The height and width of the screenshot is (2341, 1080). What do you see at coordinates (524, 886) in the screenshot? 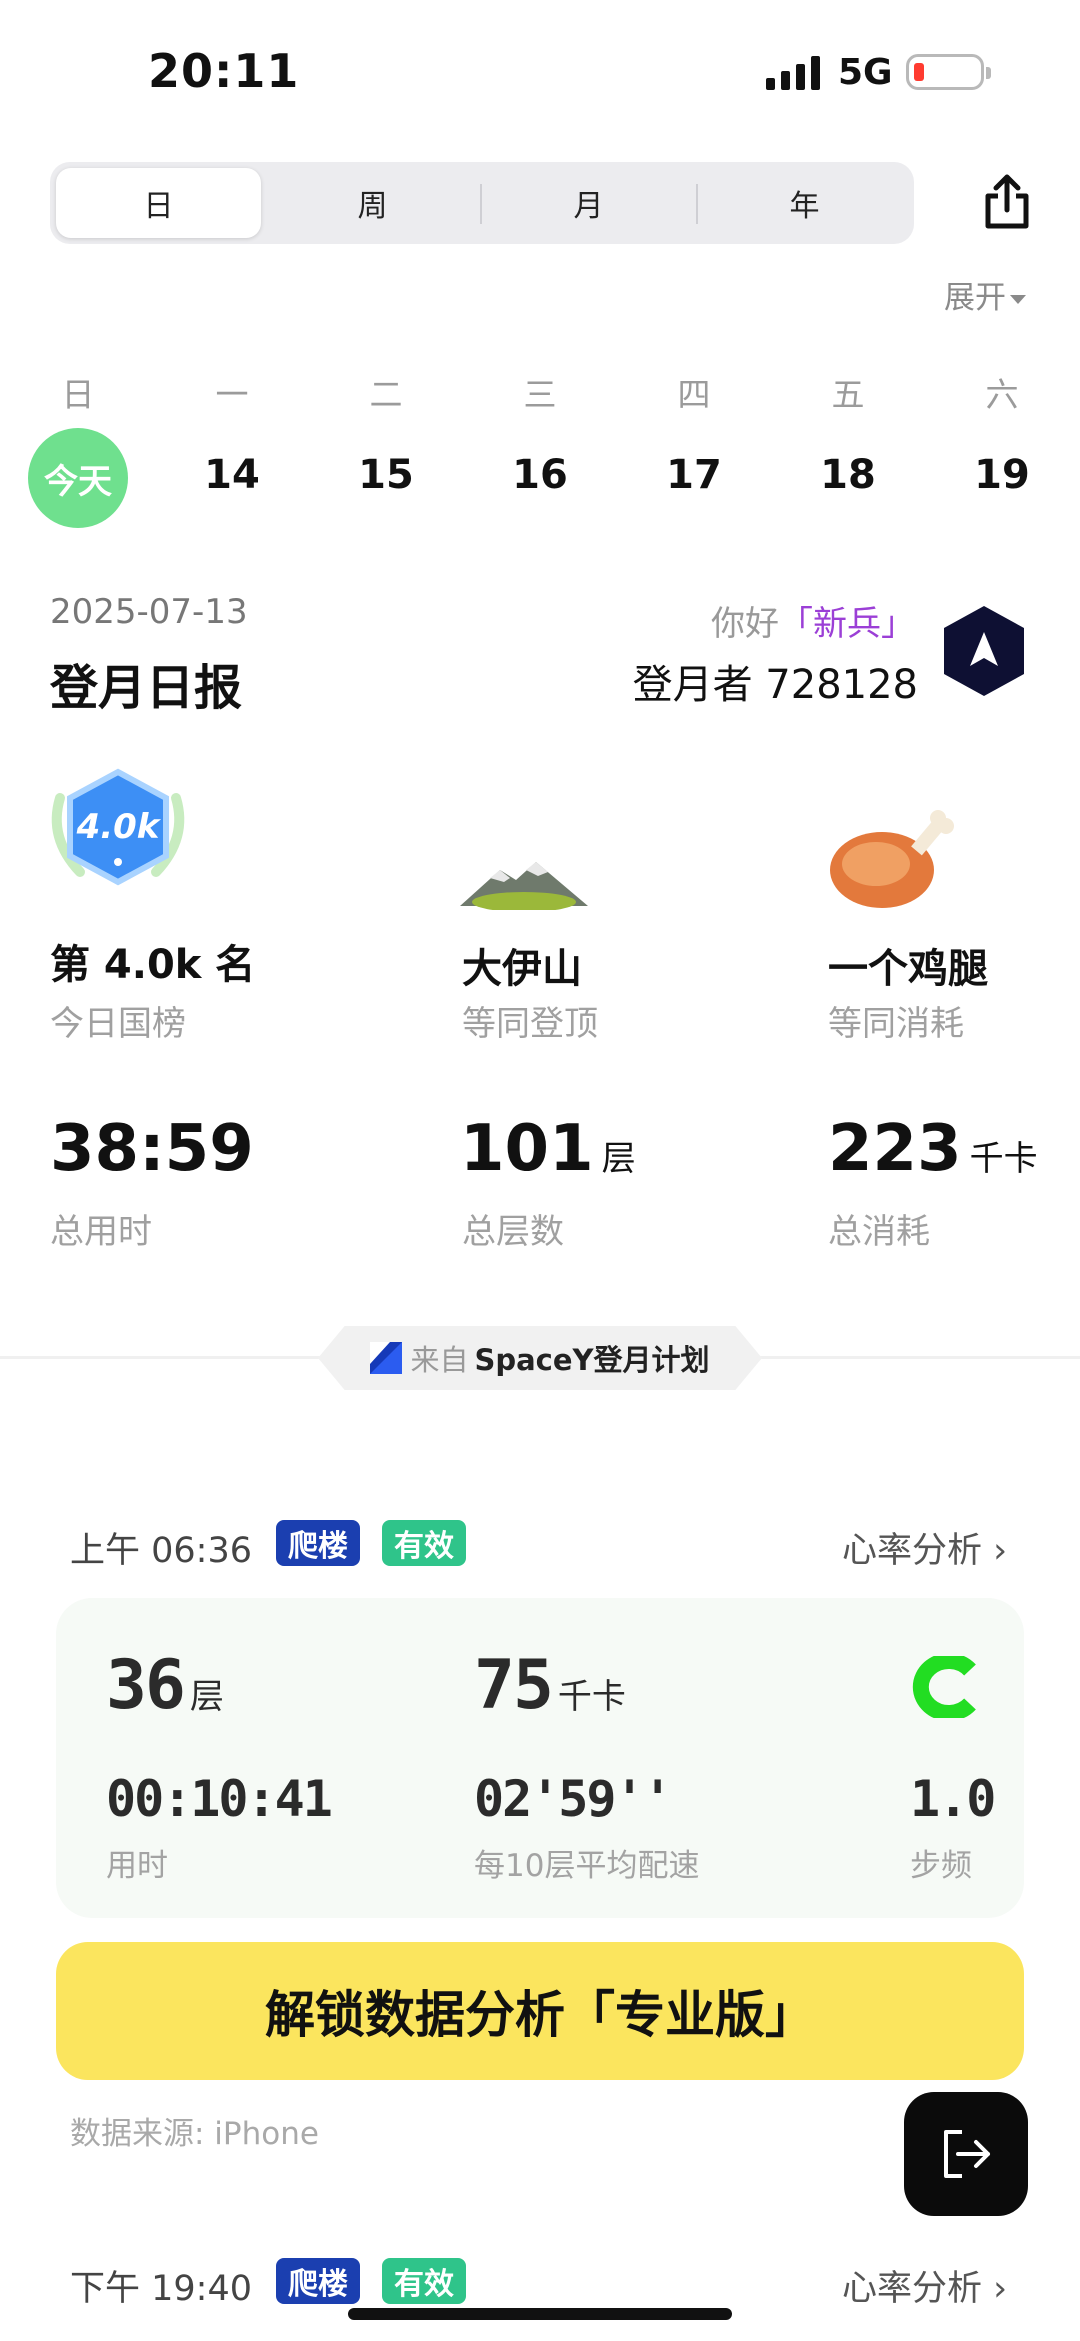
I see `mountain-icon` at bounding box center [524, 886].